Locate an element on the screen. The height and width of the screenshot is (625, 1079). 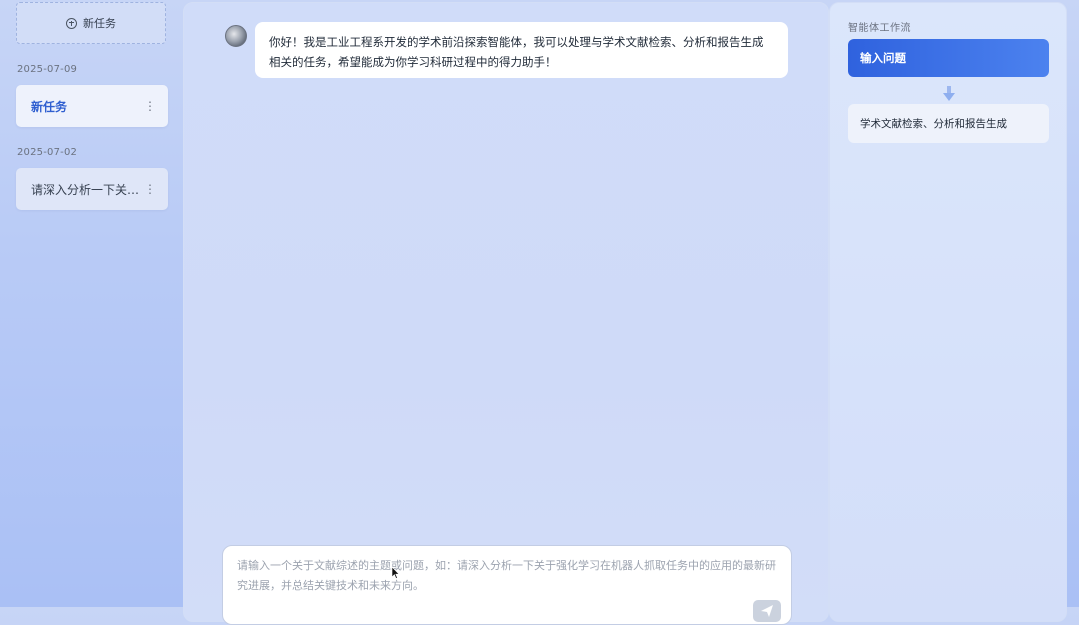
task-item: 请深入分析一下关… ⋮ is located at coordinates (92, 189).